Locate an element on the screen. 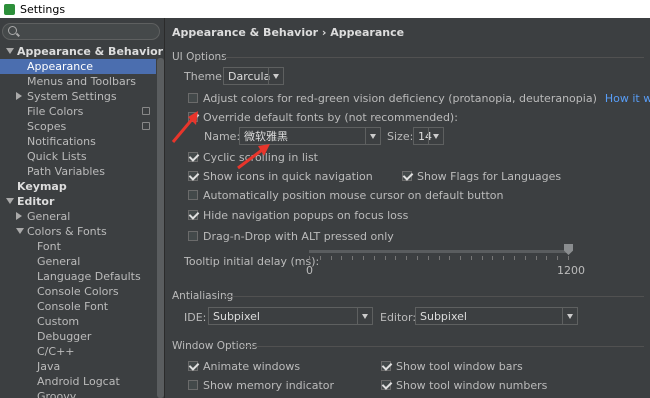 The height and width of the screenshot is (398, 650). search-icon is located at coordinates (12, 30).